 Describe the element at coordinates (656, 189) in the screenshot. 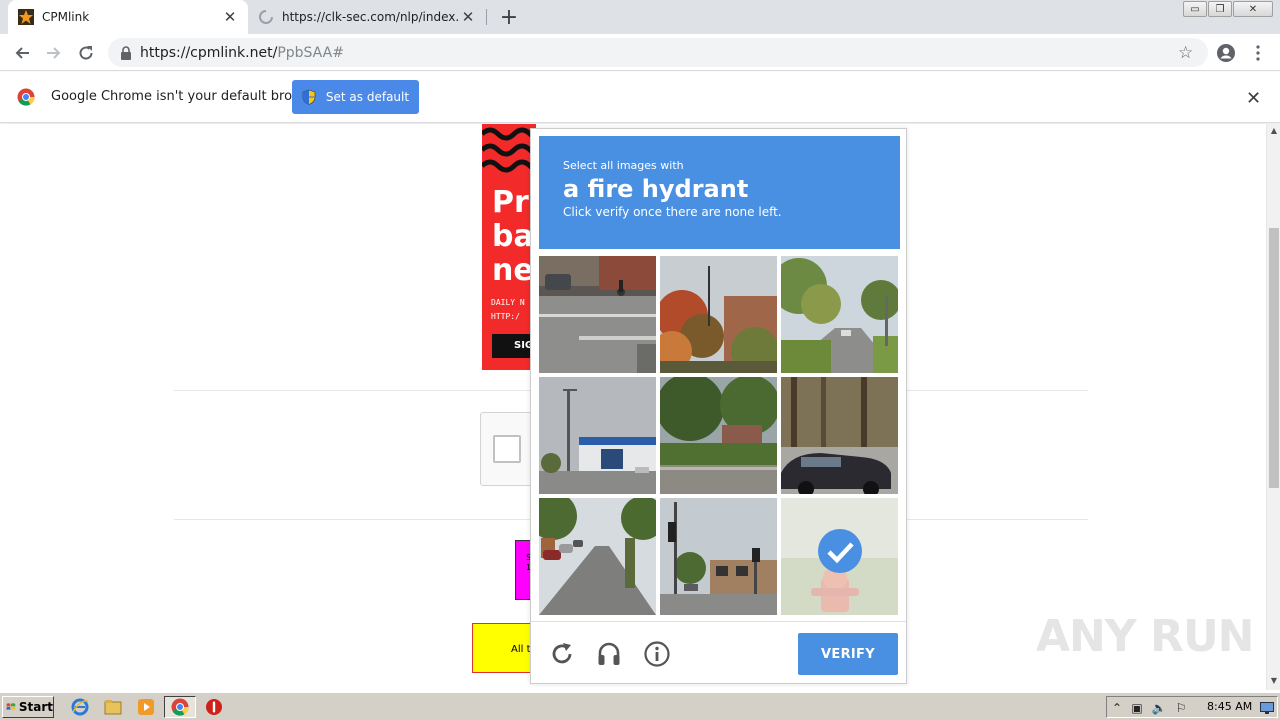

I see `challenge-target-object: a fire hydrant` at that location.